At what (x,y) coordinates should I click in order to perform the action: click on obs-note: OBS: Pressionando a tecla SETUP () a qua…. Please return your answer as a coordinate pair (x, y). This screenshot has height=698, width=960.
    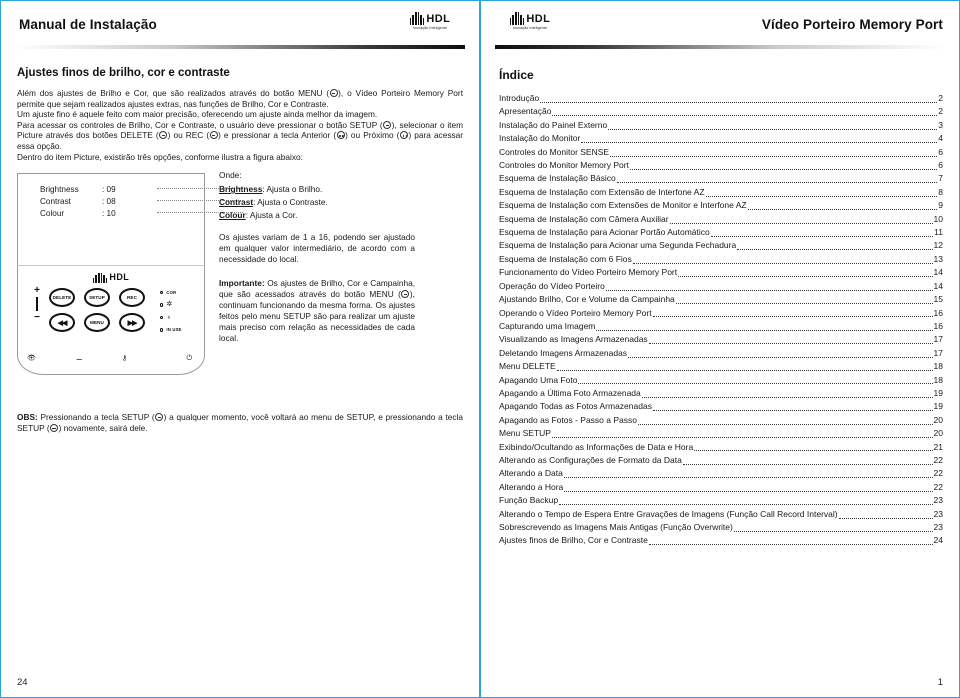
    Looking at the image, I should click on (240, 423).